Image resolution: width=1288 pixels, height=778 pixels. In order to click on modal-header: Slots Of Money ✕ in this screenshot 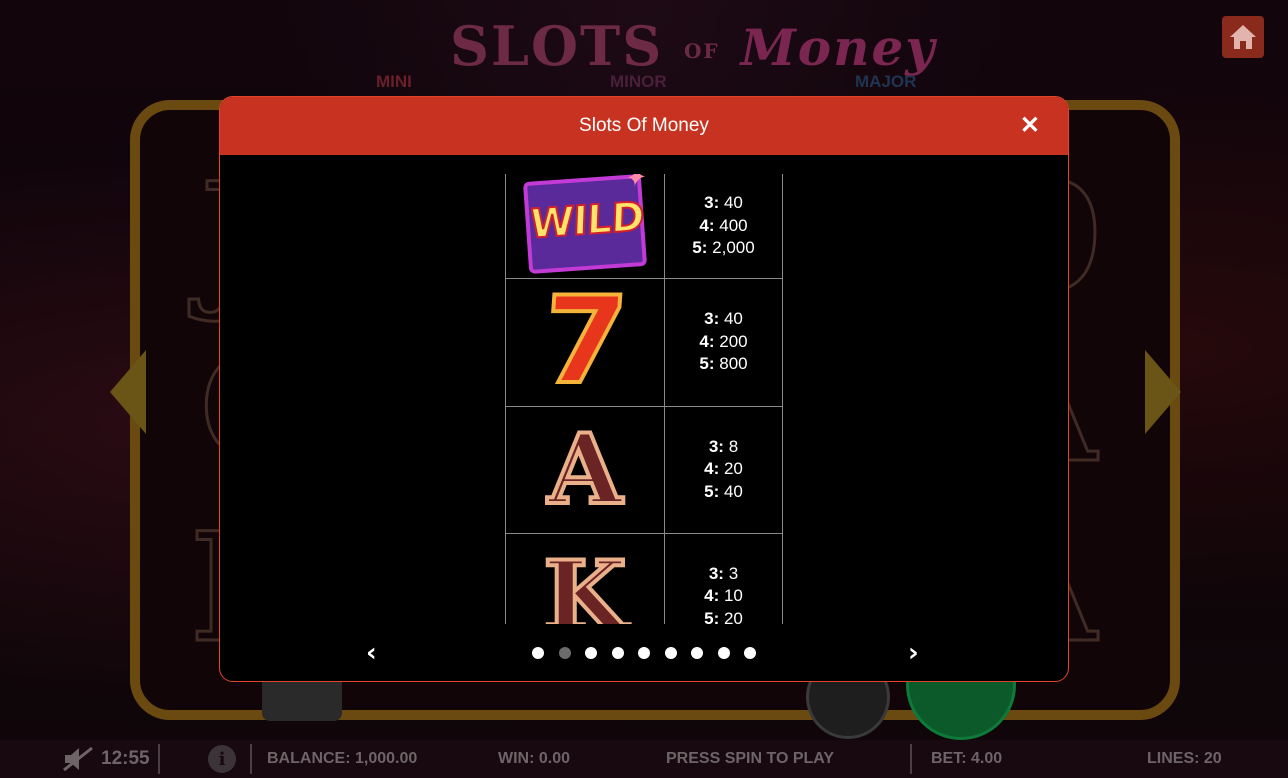, I will do `click(644, 126)`.